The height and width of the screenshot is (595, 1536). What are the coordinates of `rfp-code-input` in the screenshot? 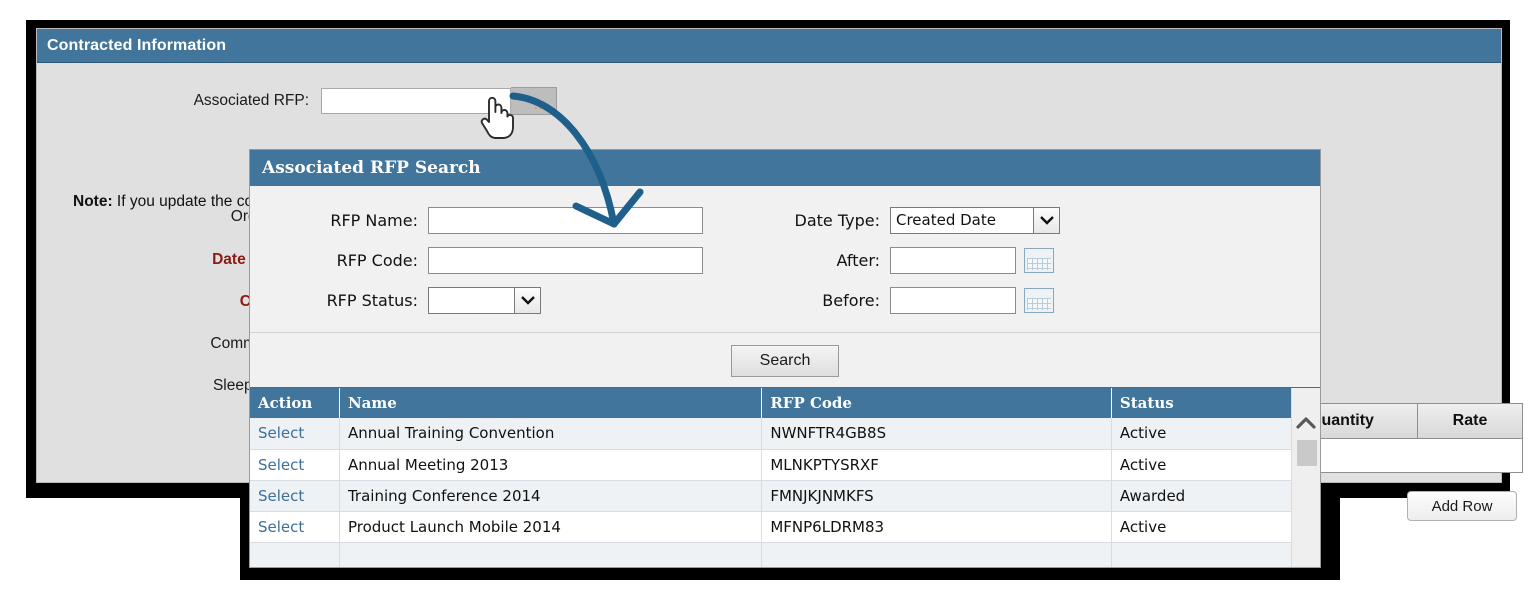 It's located at (565, 260).